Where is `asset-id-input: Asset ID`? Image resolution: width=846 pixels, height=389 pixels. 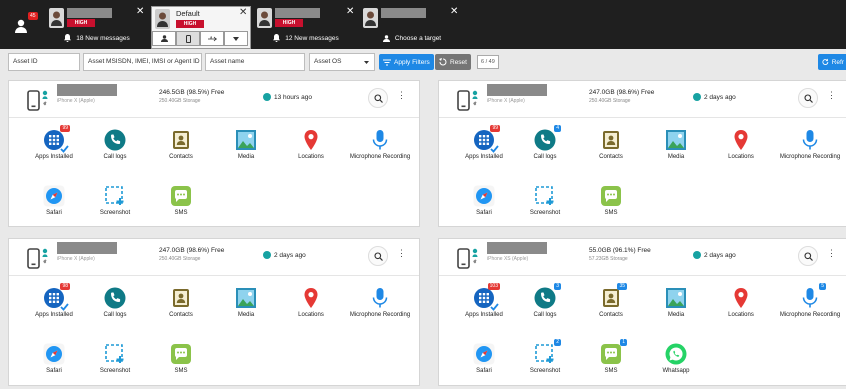
asset-id-input: Asset ID is located at coordinates (44, 62).